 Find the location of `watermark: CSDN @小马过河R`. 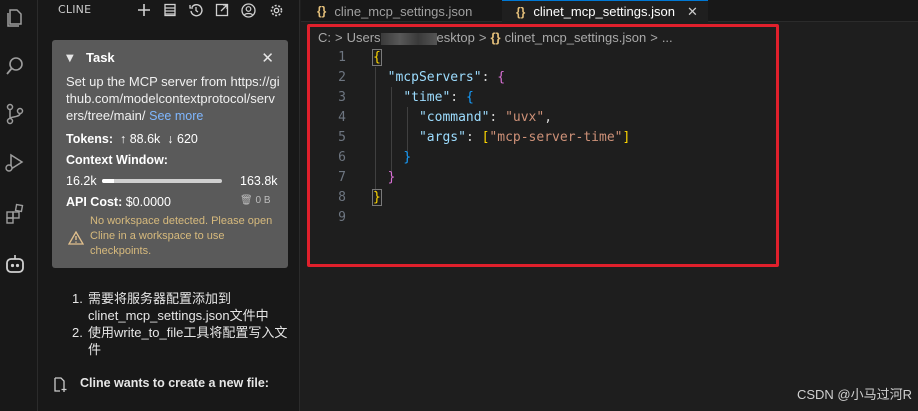

watermark: CSDN @小马过河R is located at coordinates (854, 394).